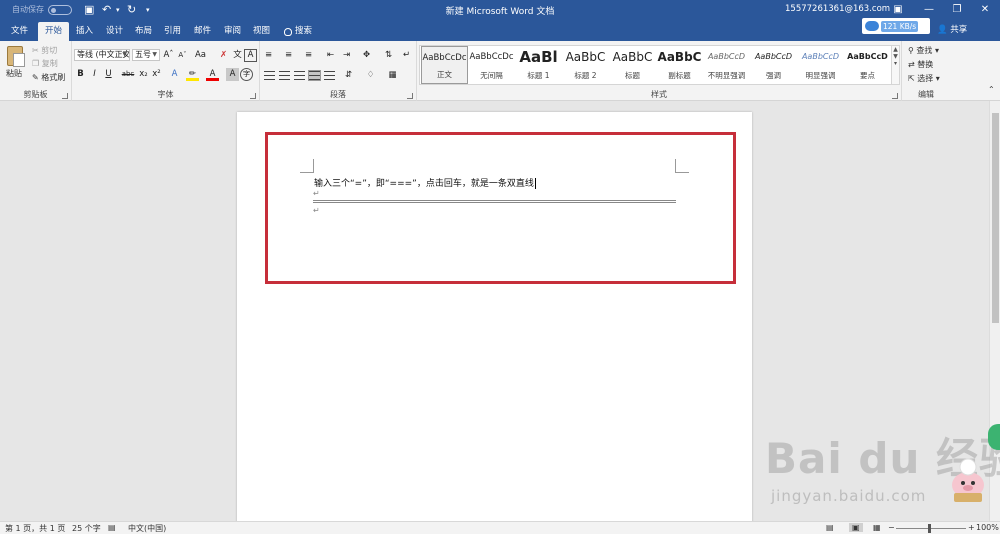  Describe the element at coordinates (288, 31) in the screenshot. I see `lightbulb-icon` at that location.